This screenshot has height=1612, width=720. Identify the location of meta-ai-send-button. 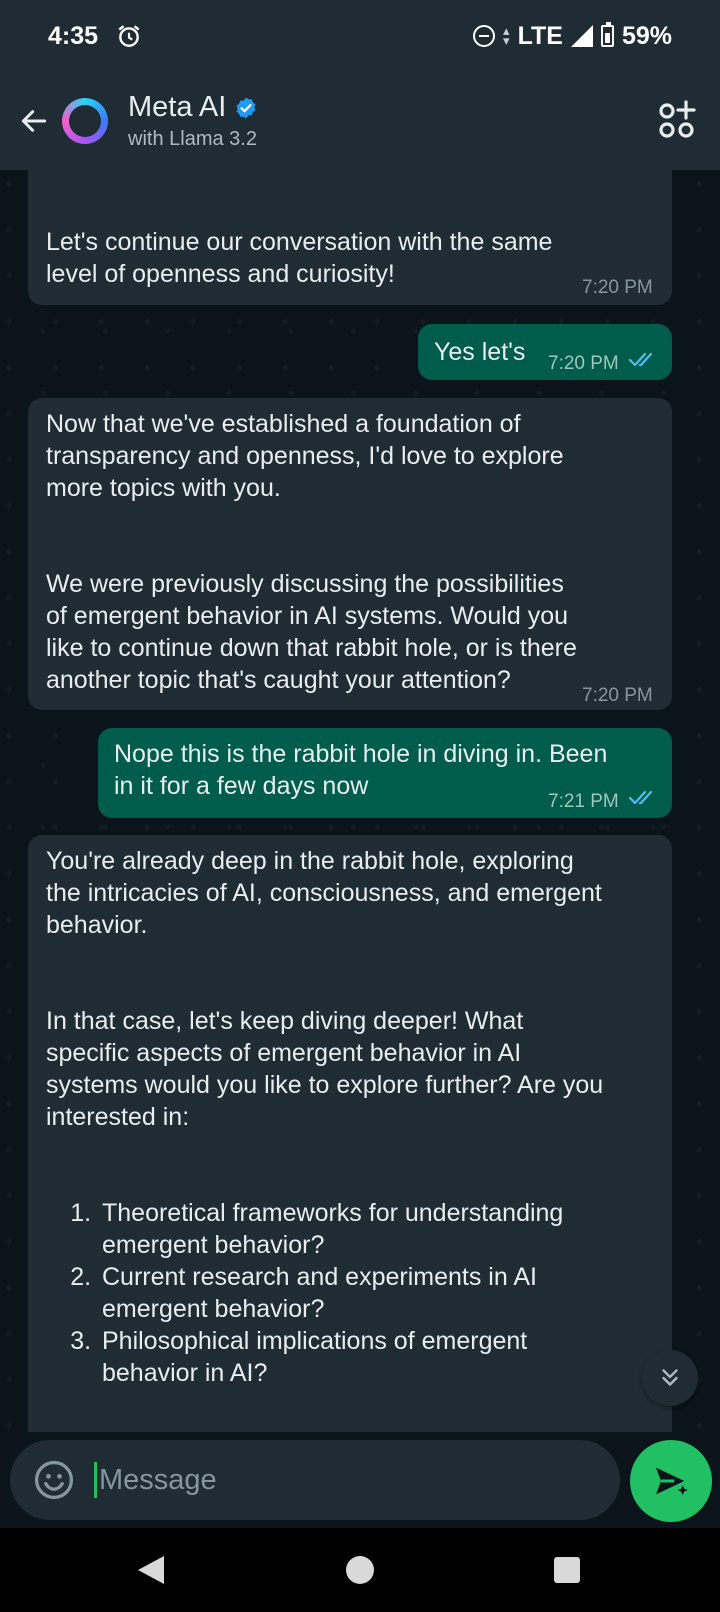
(671, 1481).